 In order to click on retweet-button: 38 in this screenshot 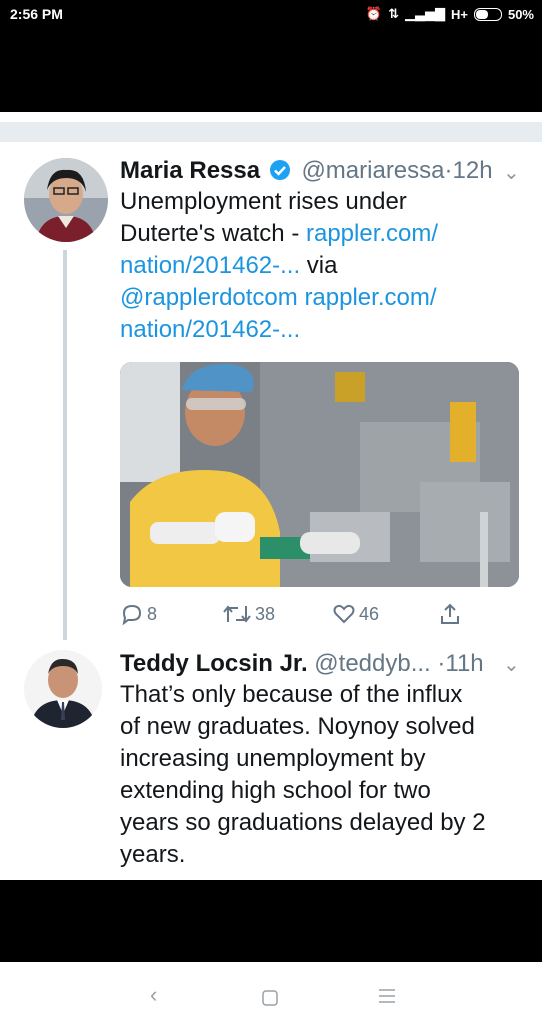, I will do `click(248, 614)`.